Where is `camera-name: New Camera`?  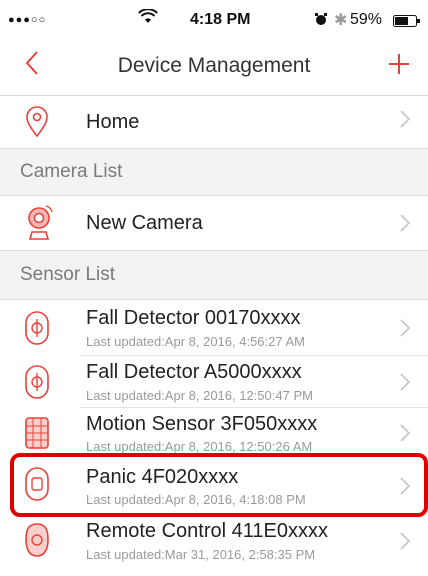
camera-name: New Camera is located at coordinates (144, 223).